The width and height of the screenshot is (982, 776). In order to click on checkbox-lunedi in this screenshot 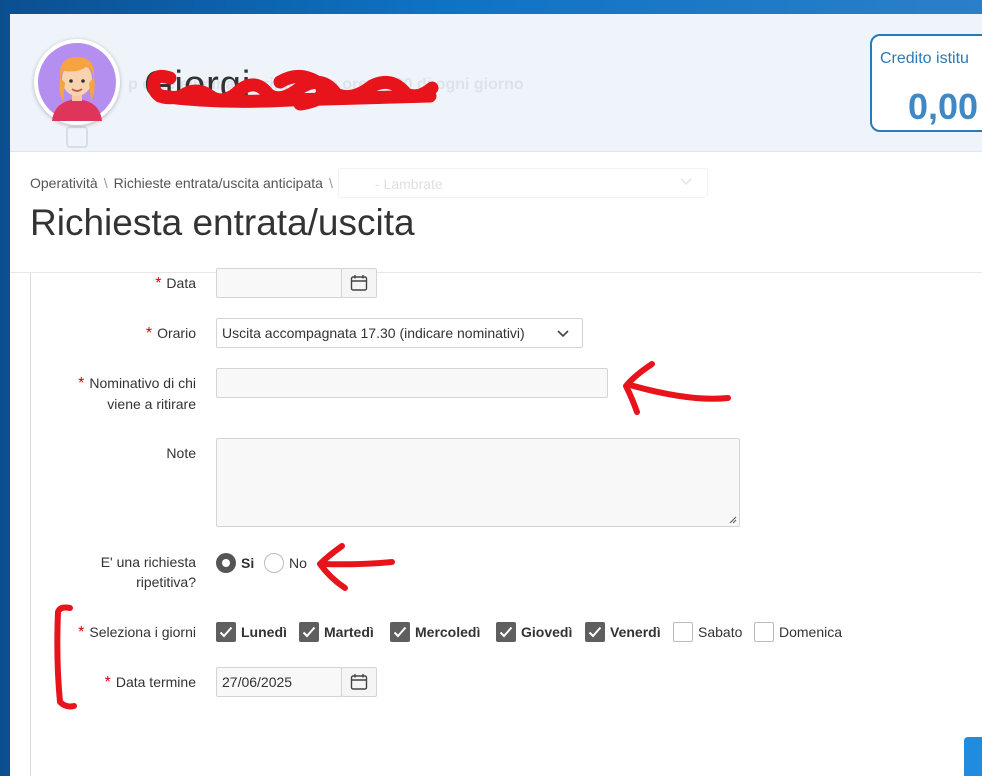, I will do `click(226, 632)`.